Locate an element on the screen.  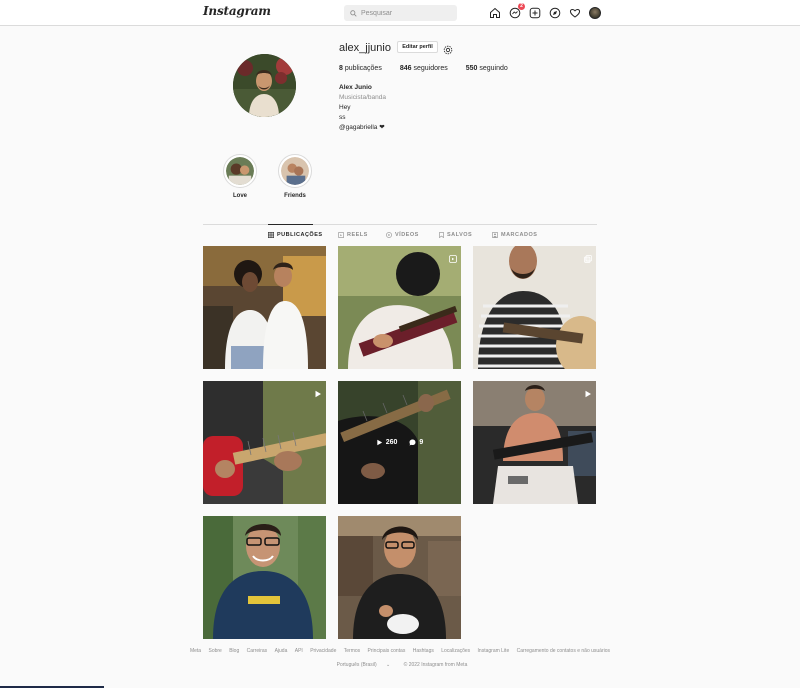
active-tab-indicator is located at coordinates (290, 224).